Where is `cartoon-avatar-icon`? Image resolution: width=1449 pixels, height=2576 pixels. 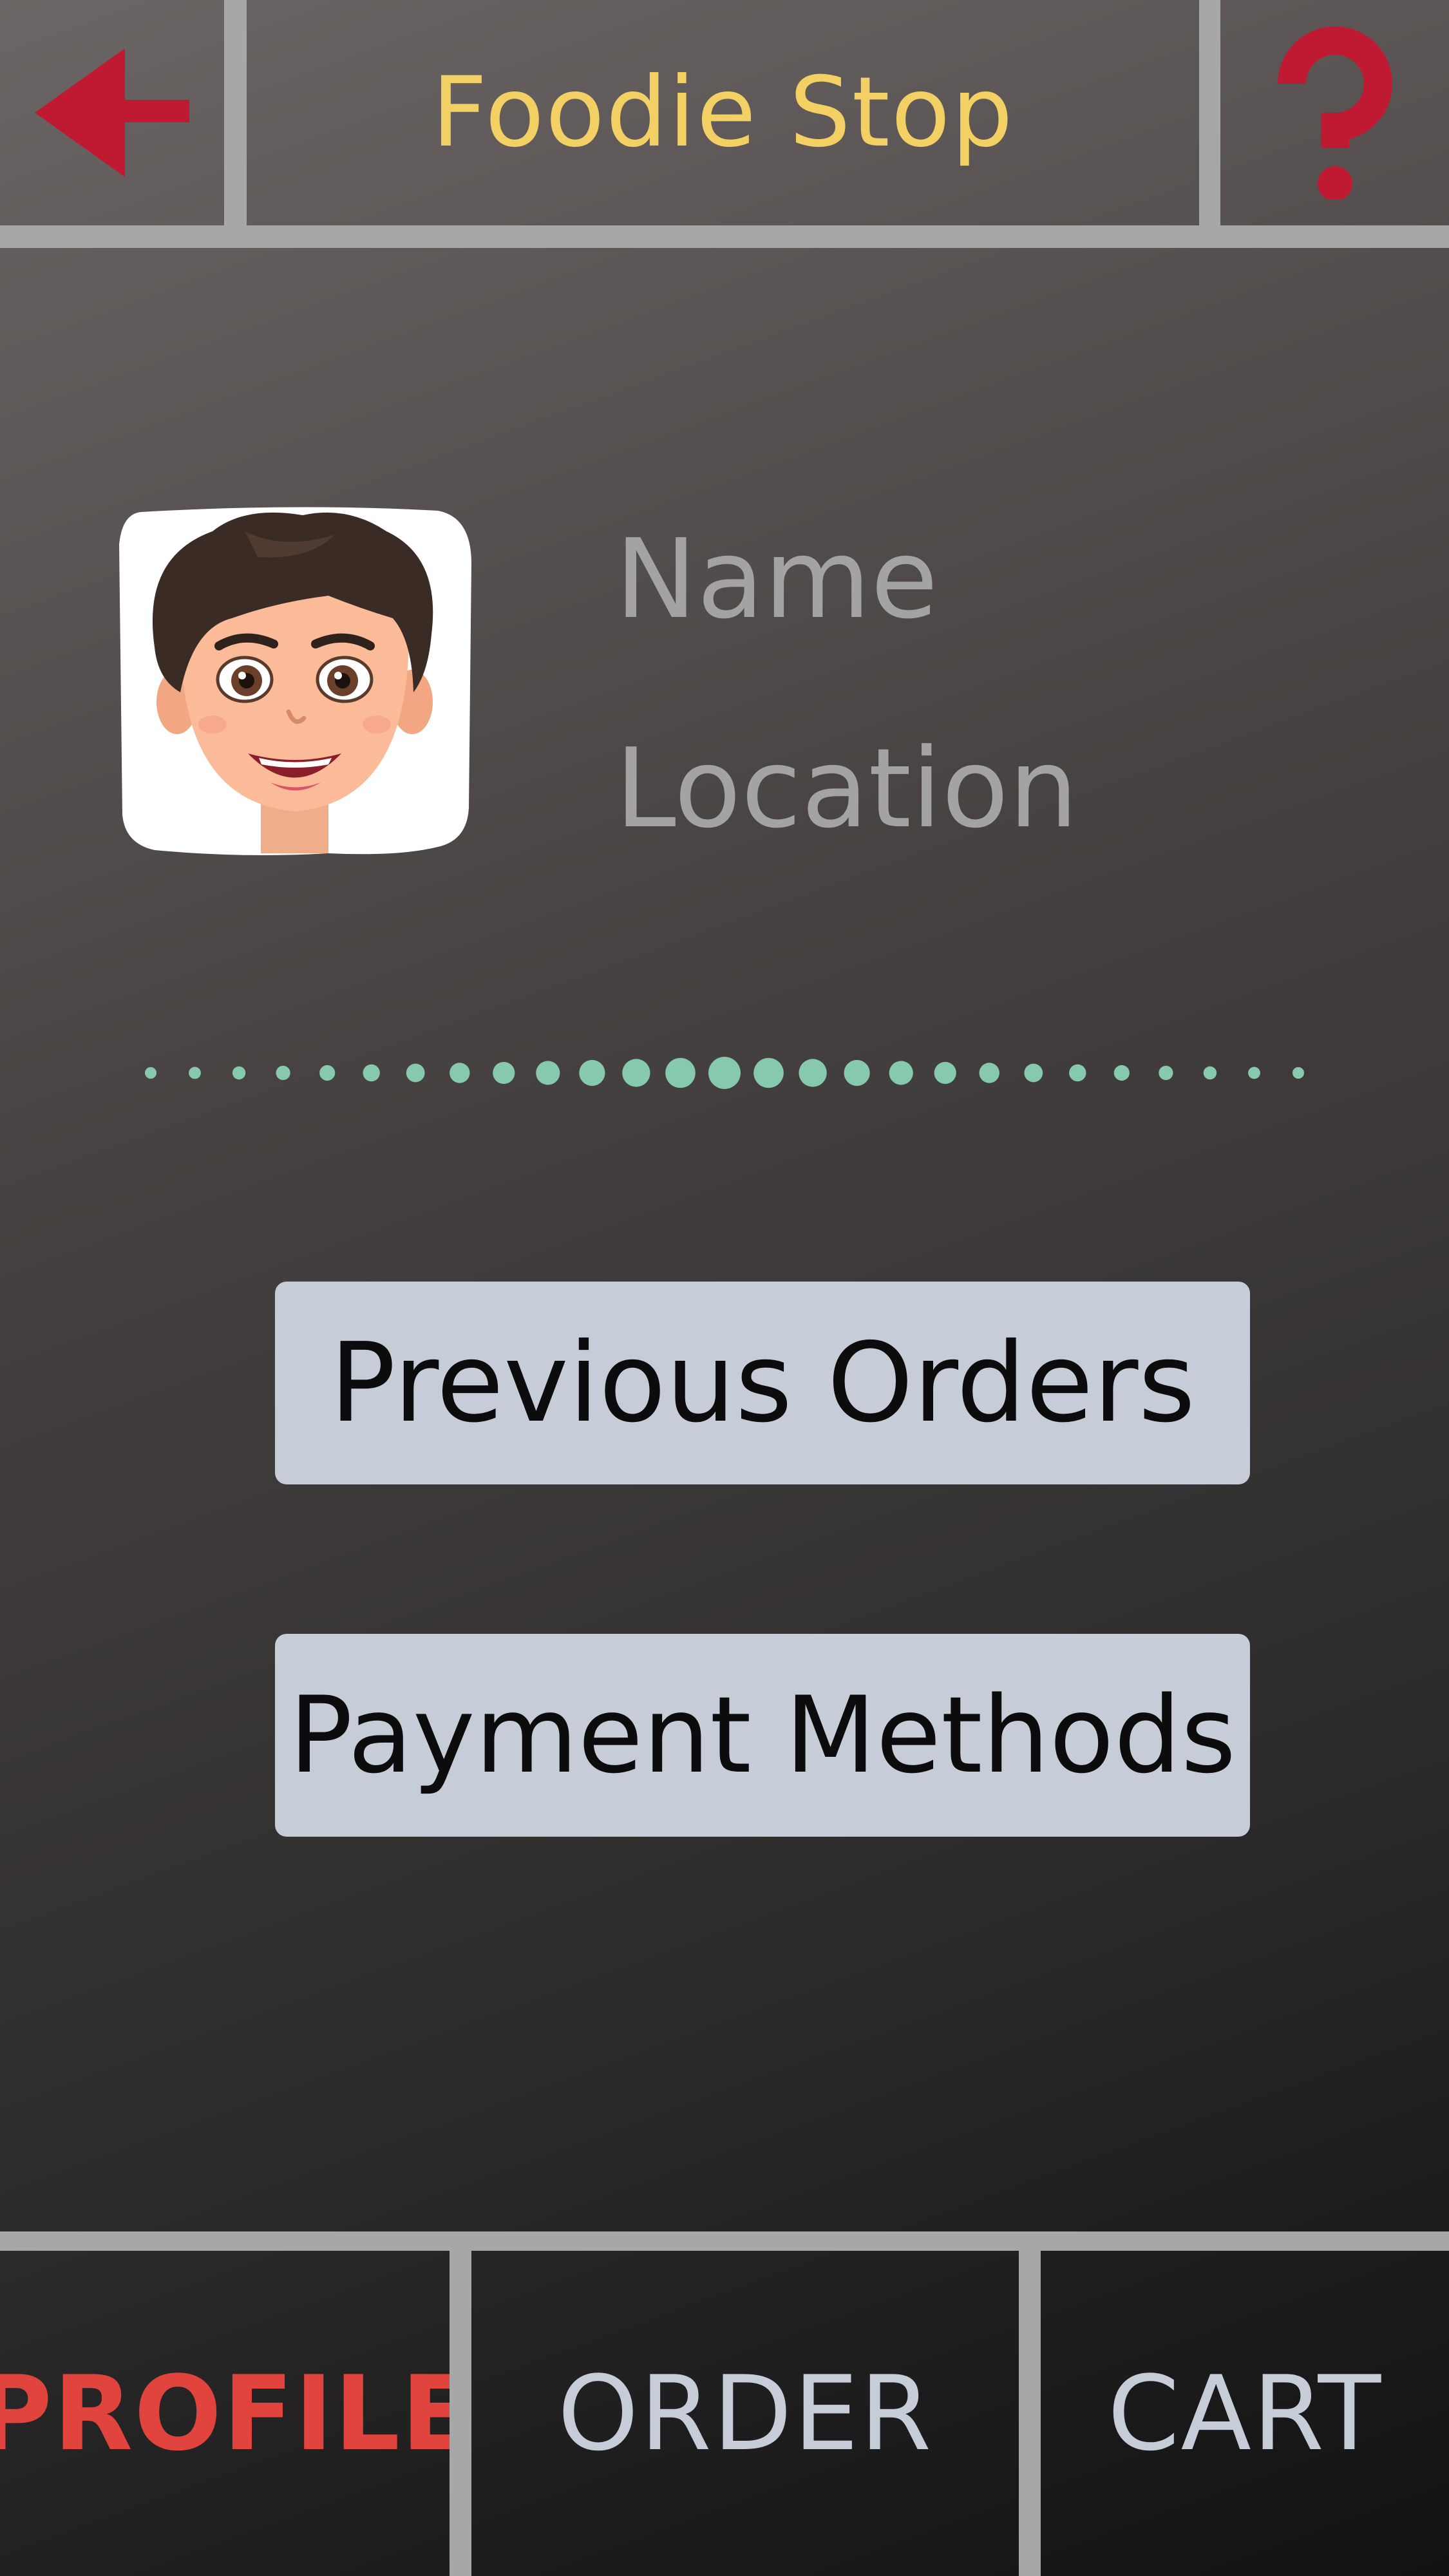 cartoon-avatar-icon is located at coordinates (295, 682).